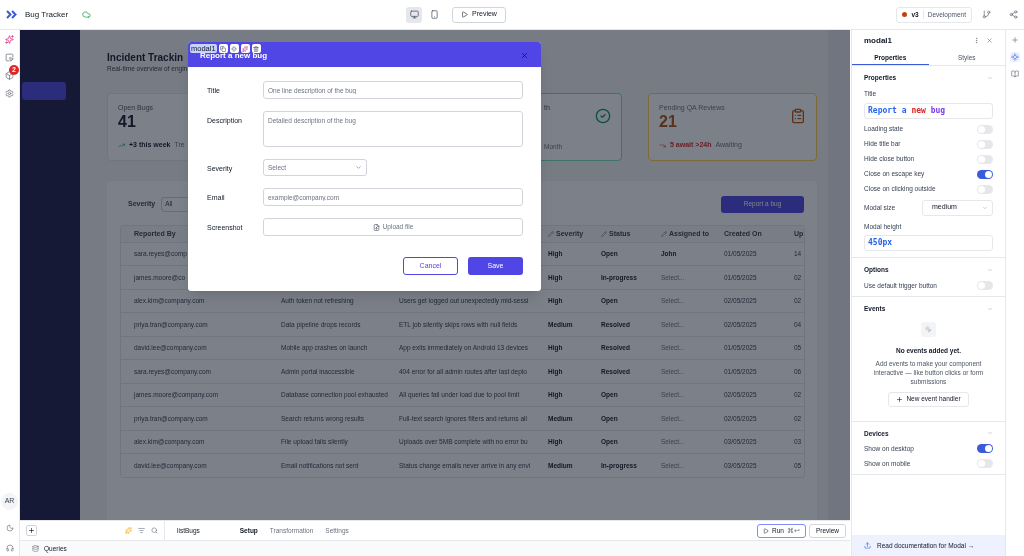 Image resolution: width=1024 pixels, height=556 pixels. I want to click on desktop-view-button, so click(414, 14).